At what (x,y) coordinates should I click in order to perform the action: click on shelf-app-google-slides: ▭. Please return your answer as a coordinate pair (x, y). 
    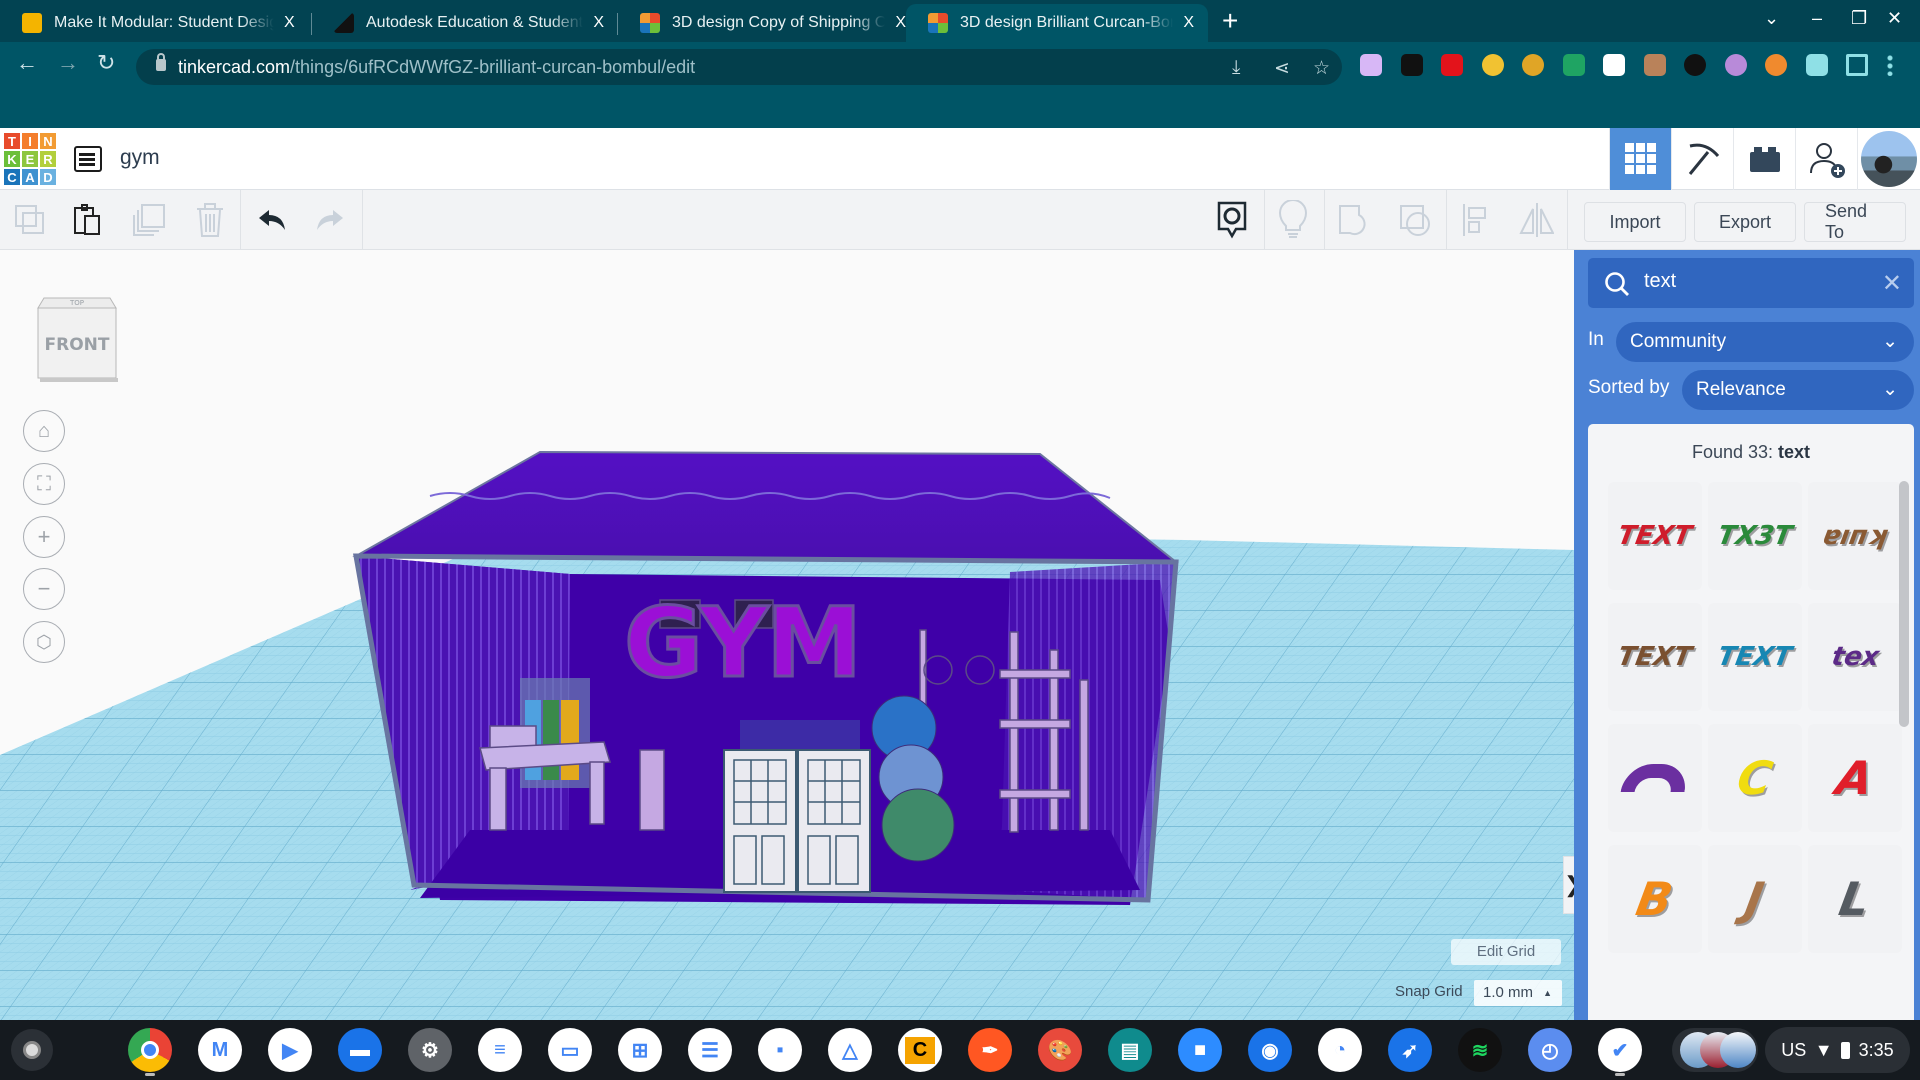
    Looking at the image, I should click on (570, 1050).